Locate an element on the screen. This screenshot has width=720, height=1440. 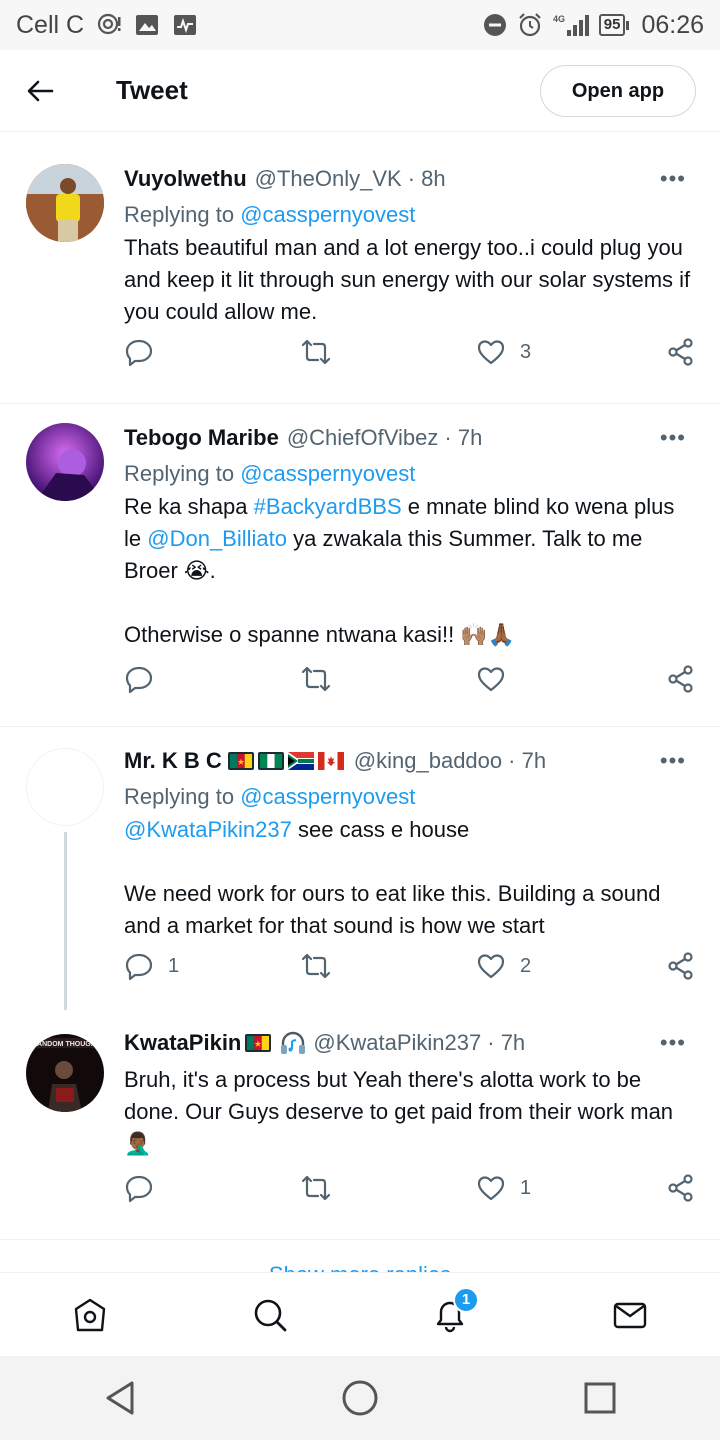
triangle-back-icon is located at coordinates (120, 1398).